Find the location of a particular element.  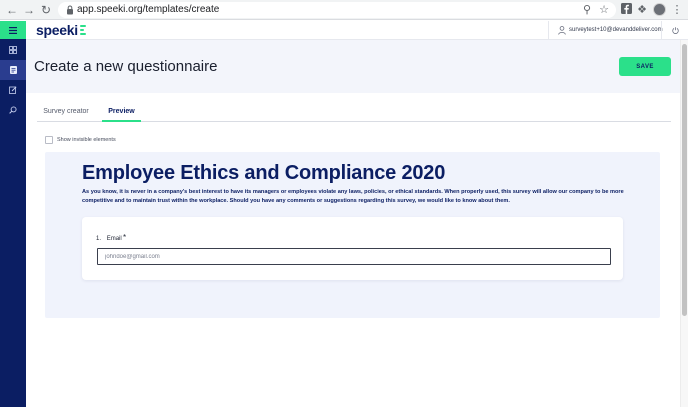

extensions-puzzle-icon: ❖ is located at coordinates (642, 10).